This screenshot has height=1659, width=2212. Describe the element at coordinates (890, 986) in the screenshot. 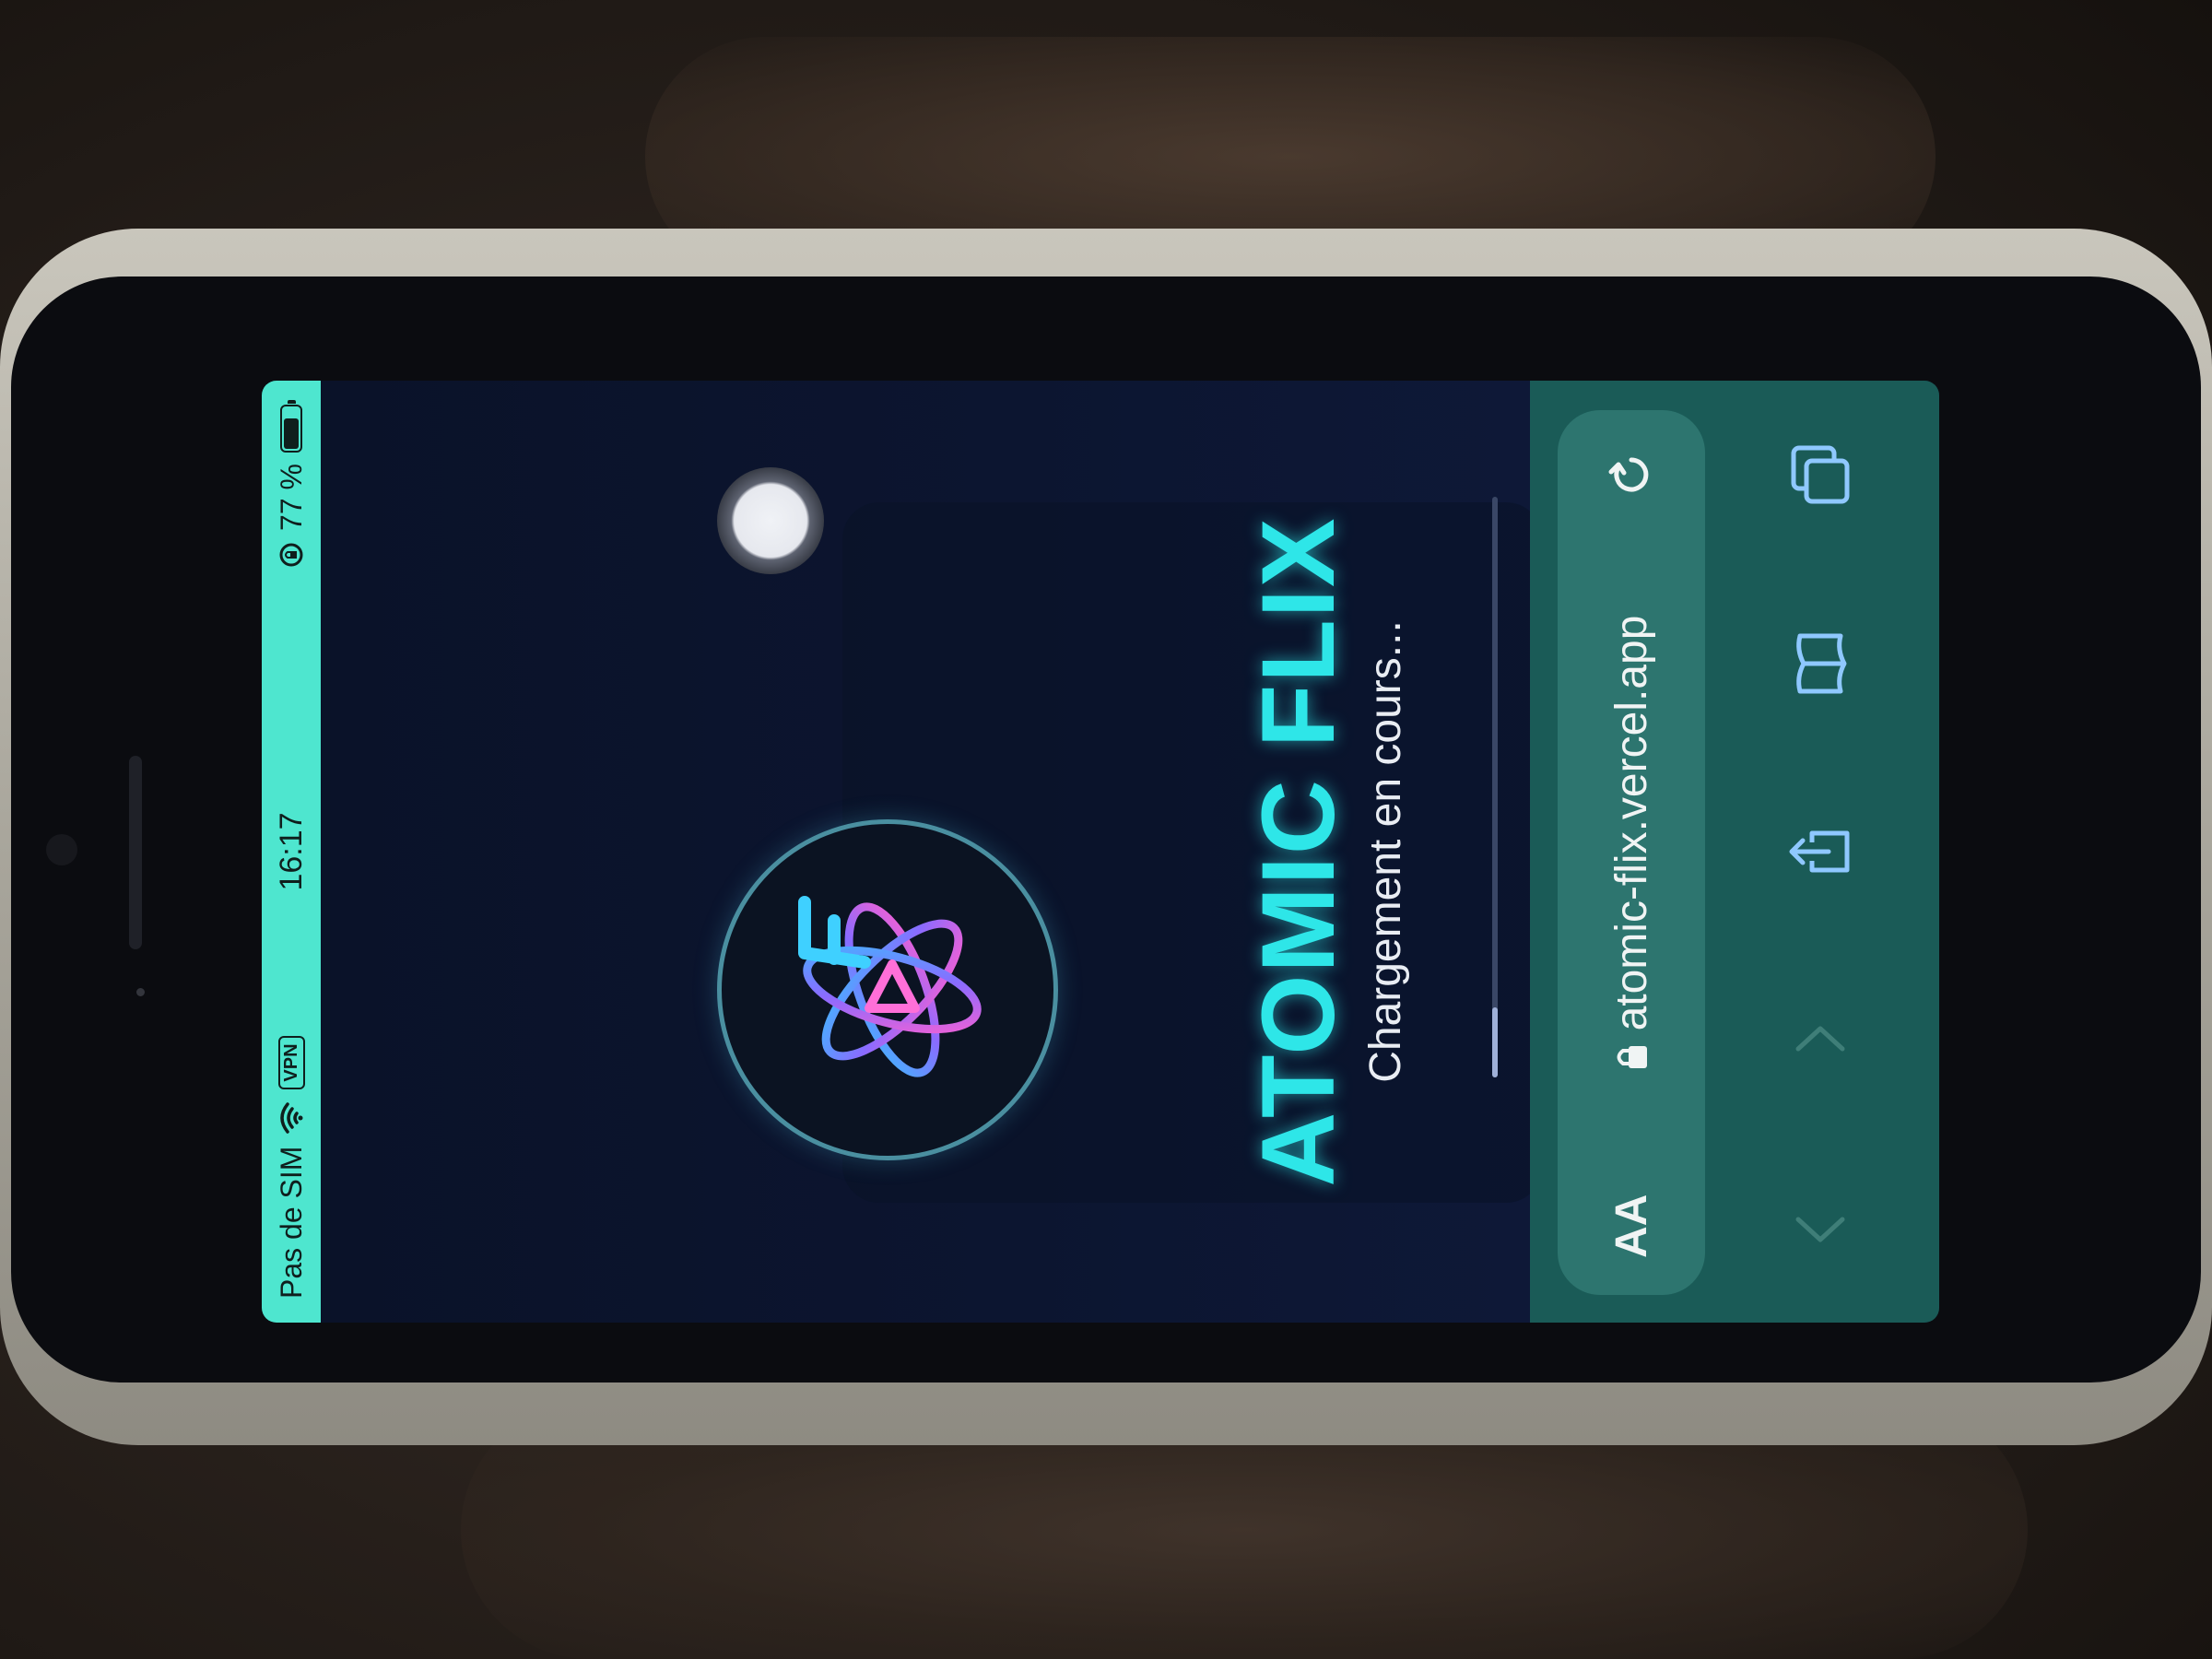

I see `atom-play-logo-icon` at that location.